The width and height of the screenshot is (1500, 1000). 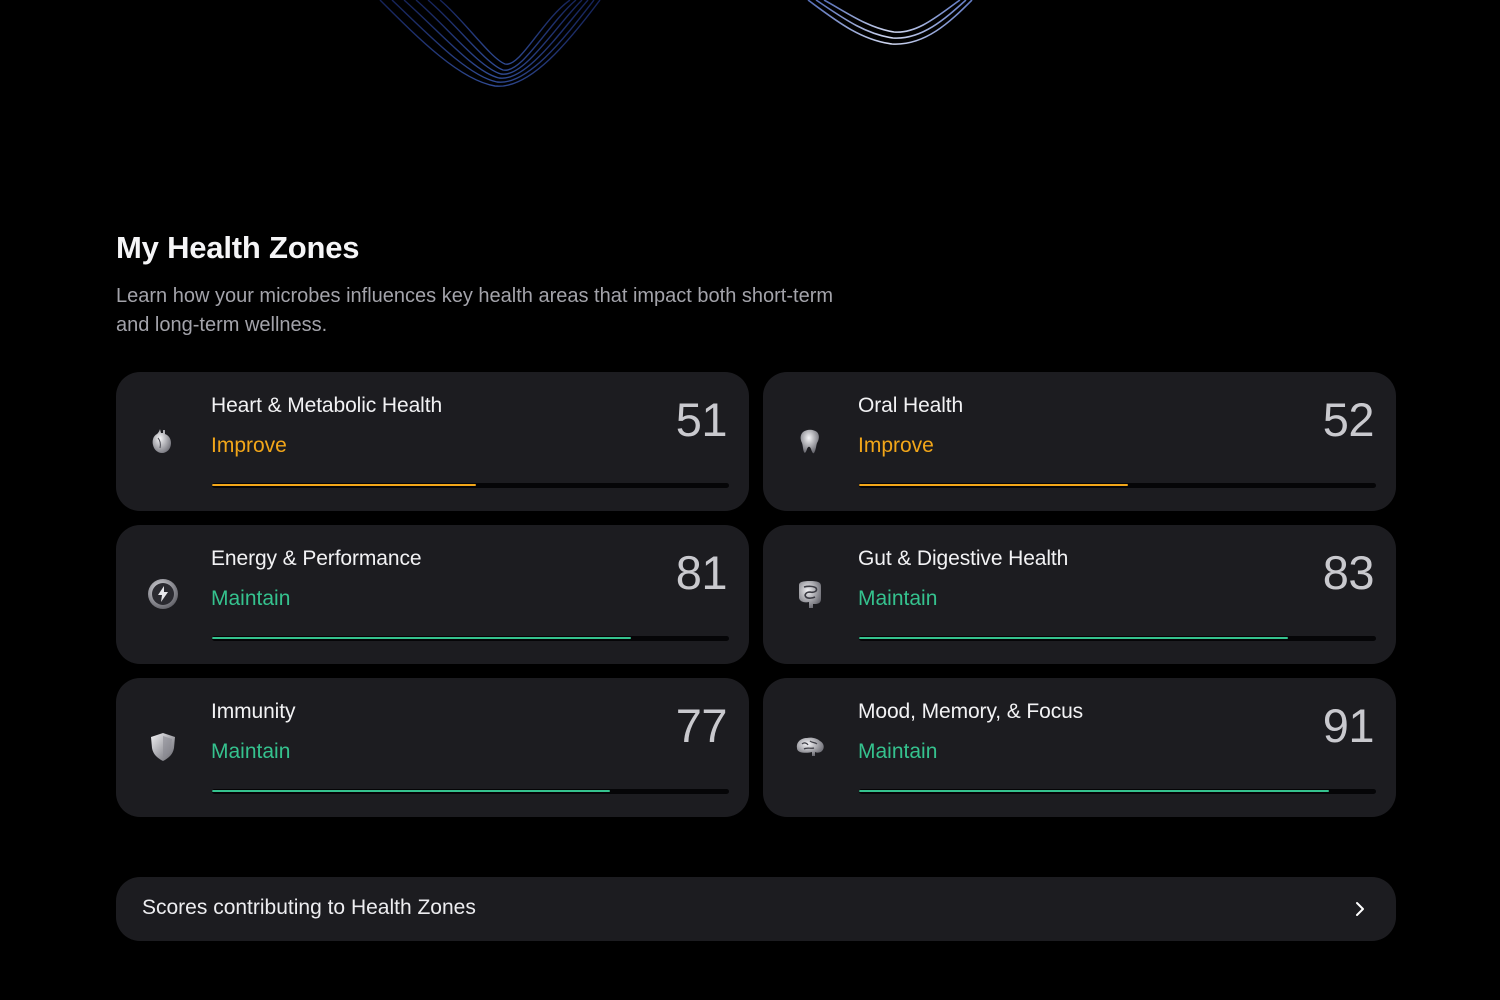 I want to click on zone-card-gut-digestive: Gut & Digestive Health Maintain 83, so click(x=1079, y=594).